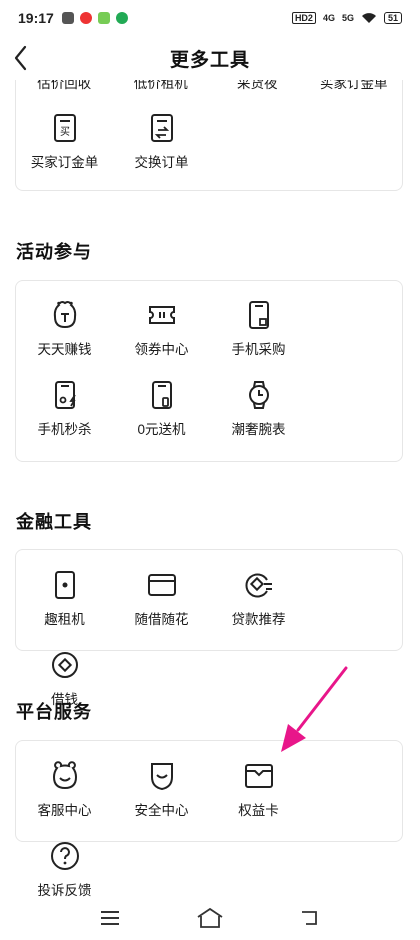 This screenshot has height=940, width=420. I want to click on header: 更多工具, so click(210, 58).